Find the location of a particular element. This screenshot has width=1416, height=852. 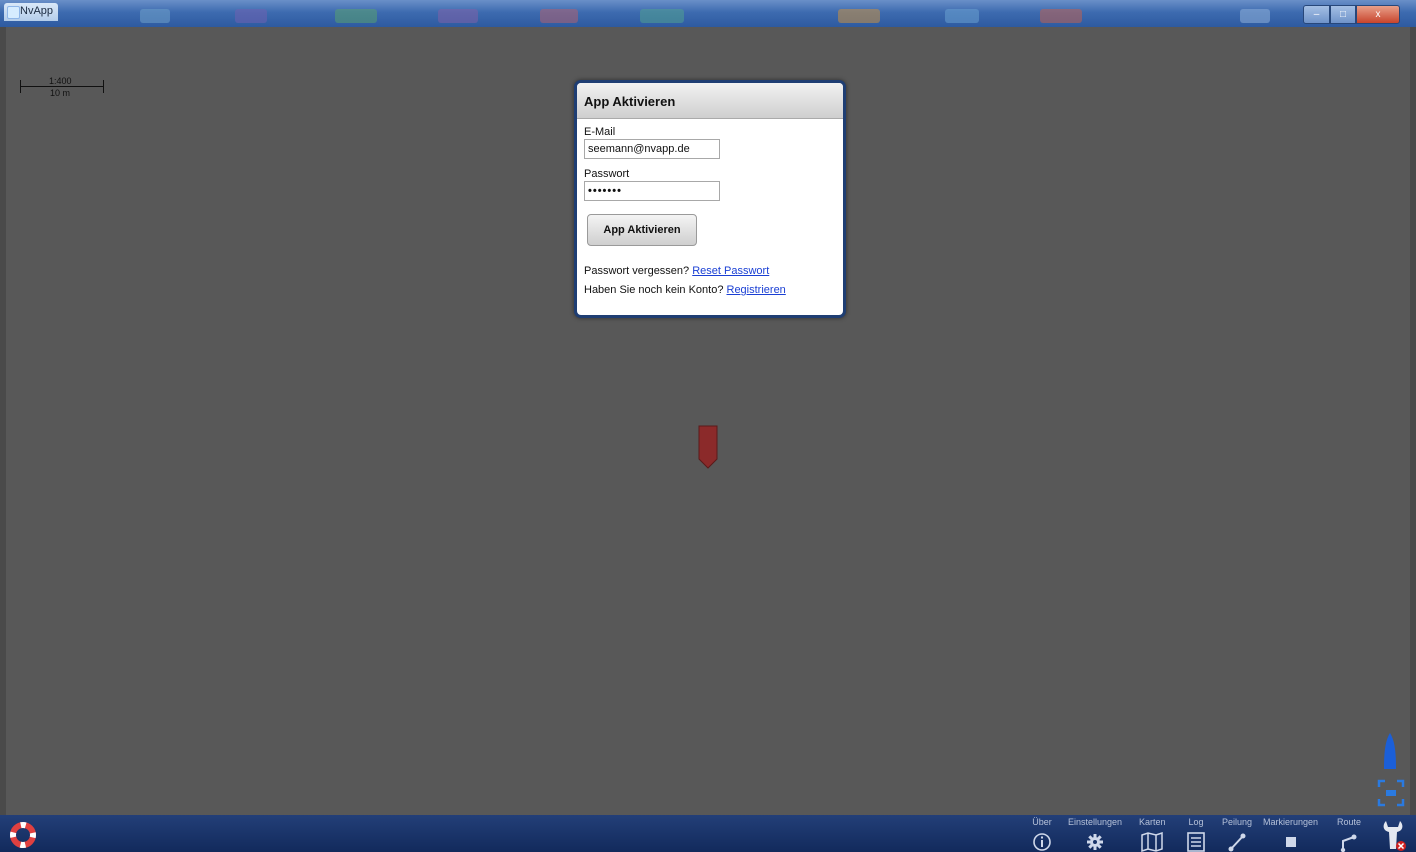

reset-password-link: Reset Passwort is located at coordinates (730, 271).